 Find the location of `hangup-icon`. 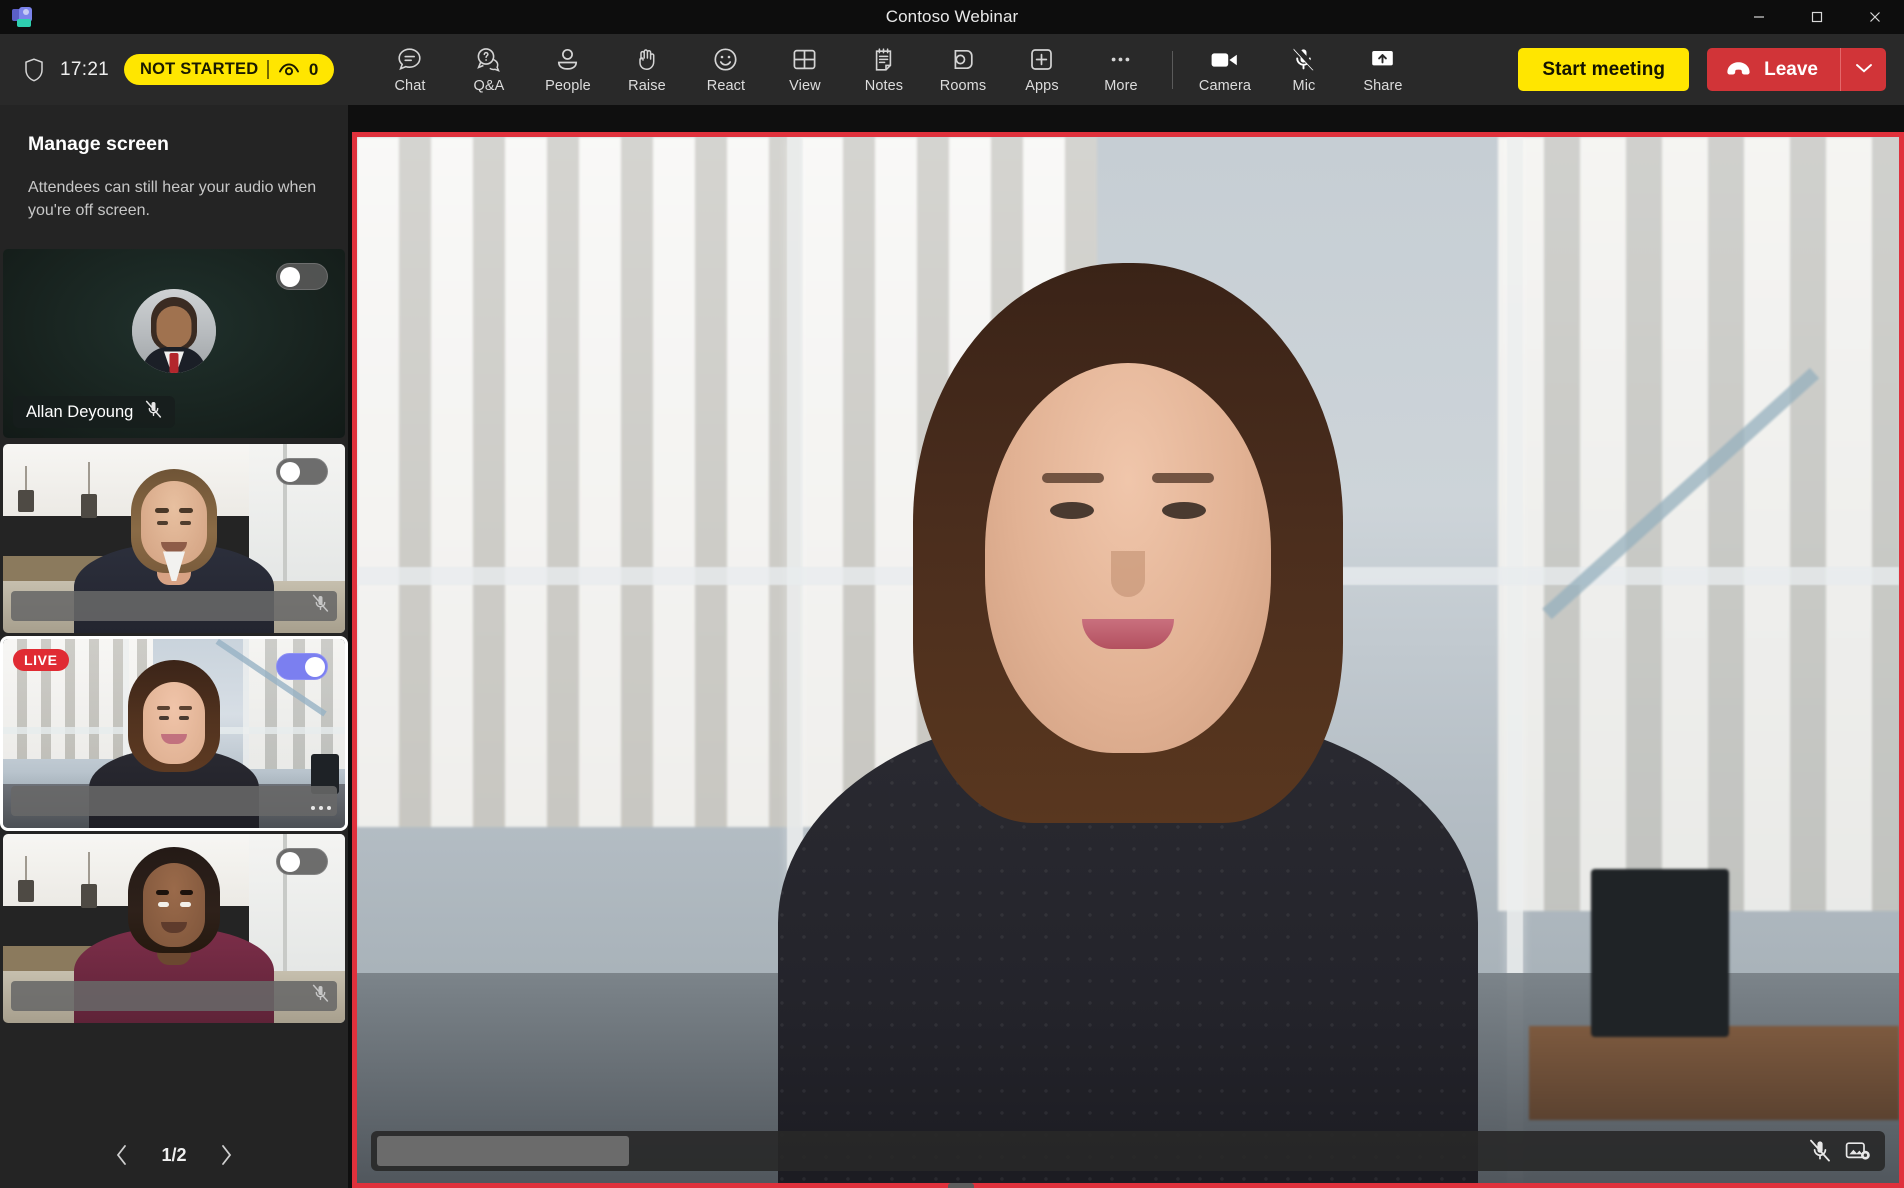

hangup-icon is located at coordinates (1738, 70).